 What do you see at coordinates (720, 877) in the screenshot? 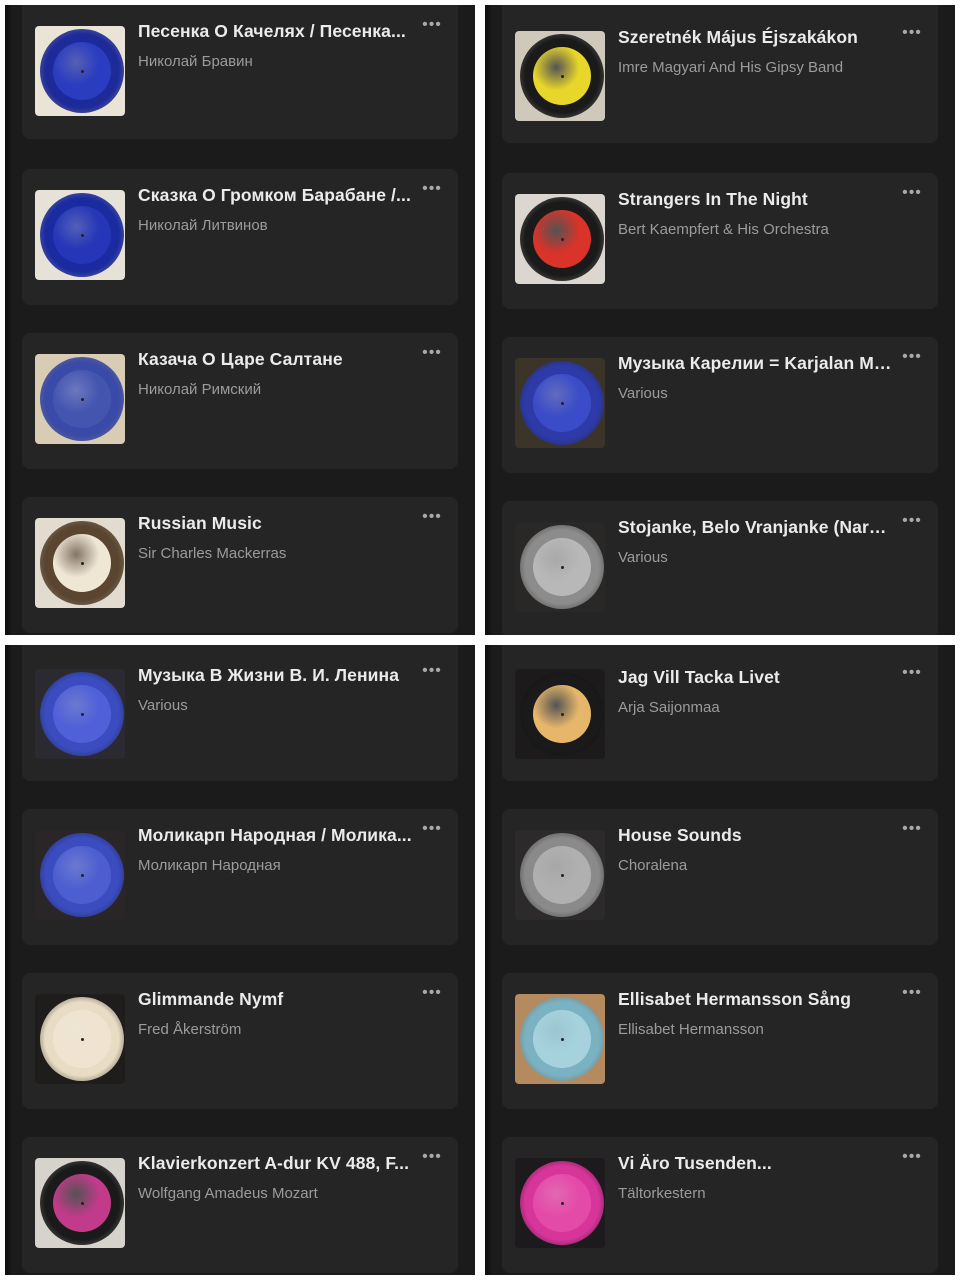
I see `record-card: House Sounds Choralena •••` at bounding box center [720, 877].